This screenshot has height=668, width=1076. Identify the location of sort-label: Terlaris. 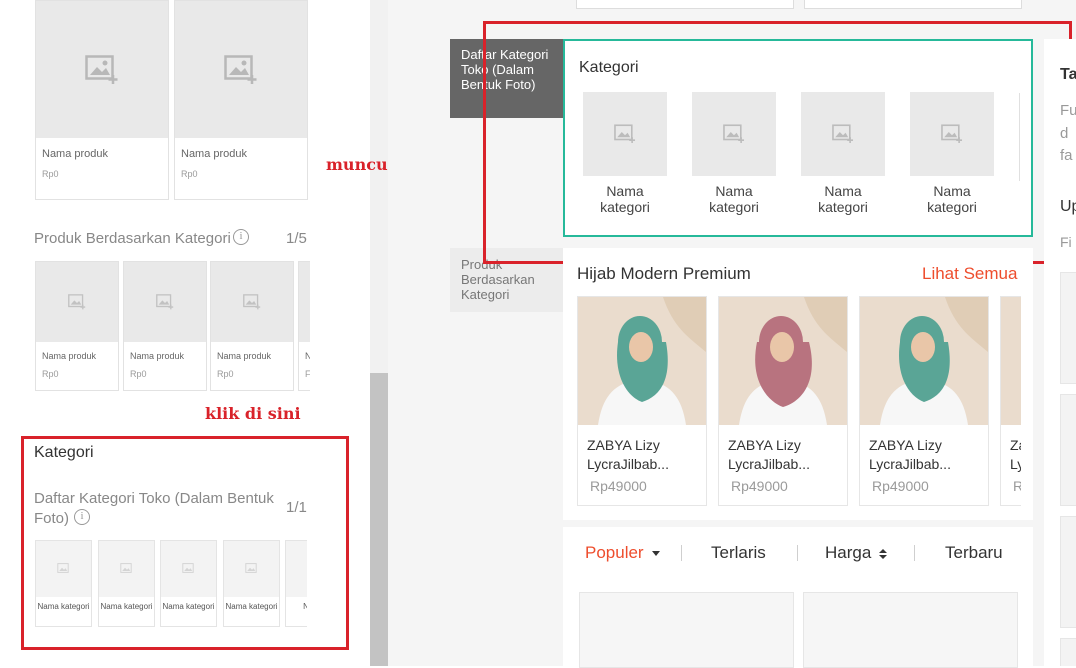
(738, 552).